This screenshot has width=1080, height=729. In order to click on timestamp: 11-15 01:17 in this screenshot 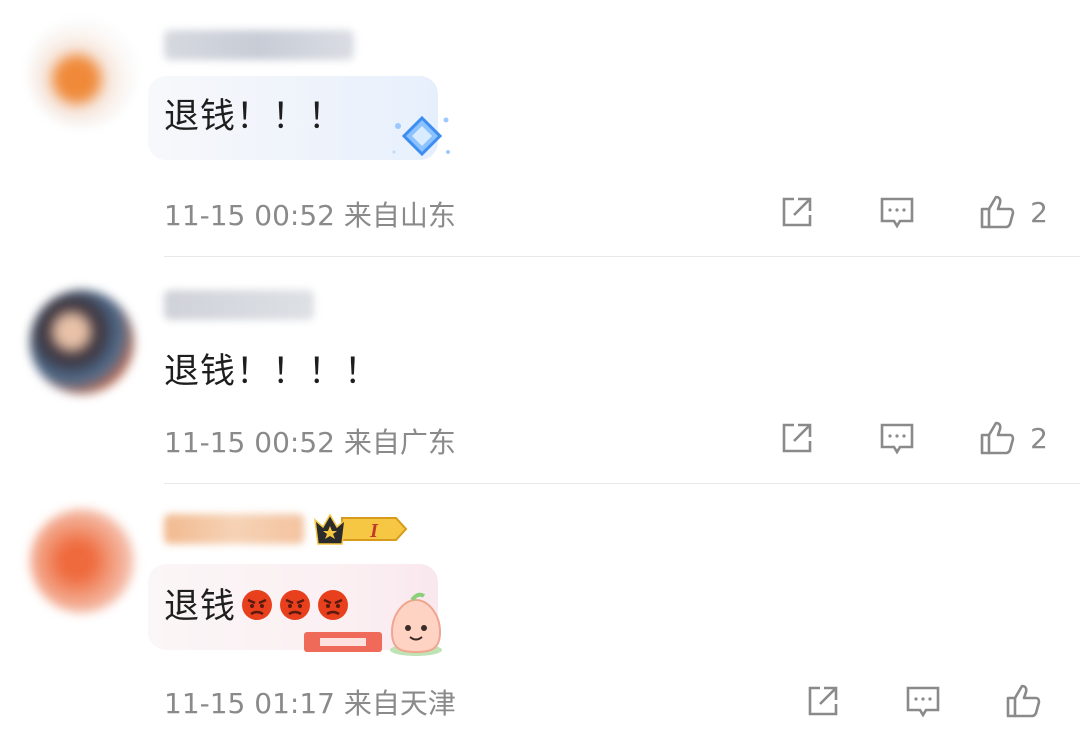, I will do `click(249, 703)`.